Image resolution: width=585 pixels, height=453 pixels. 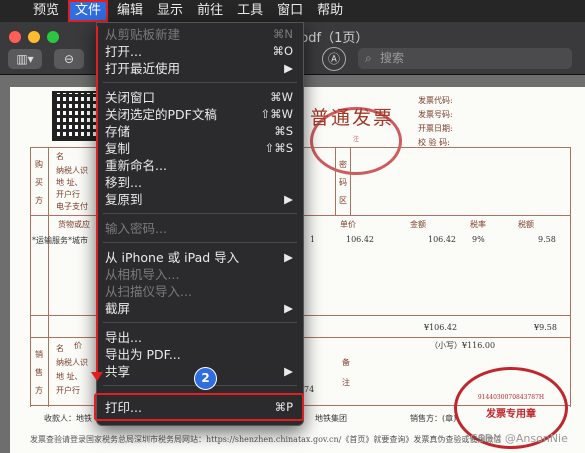 I want to click on zoom-out-icon: ⊖, so click(x=69, y=59).